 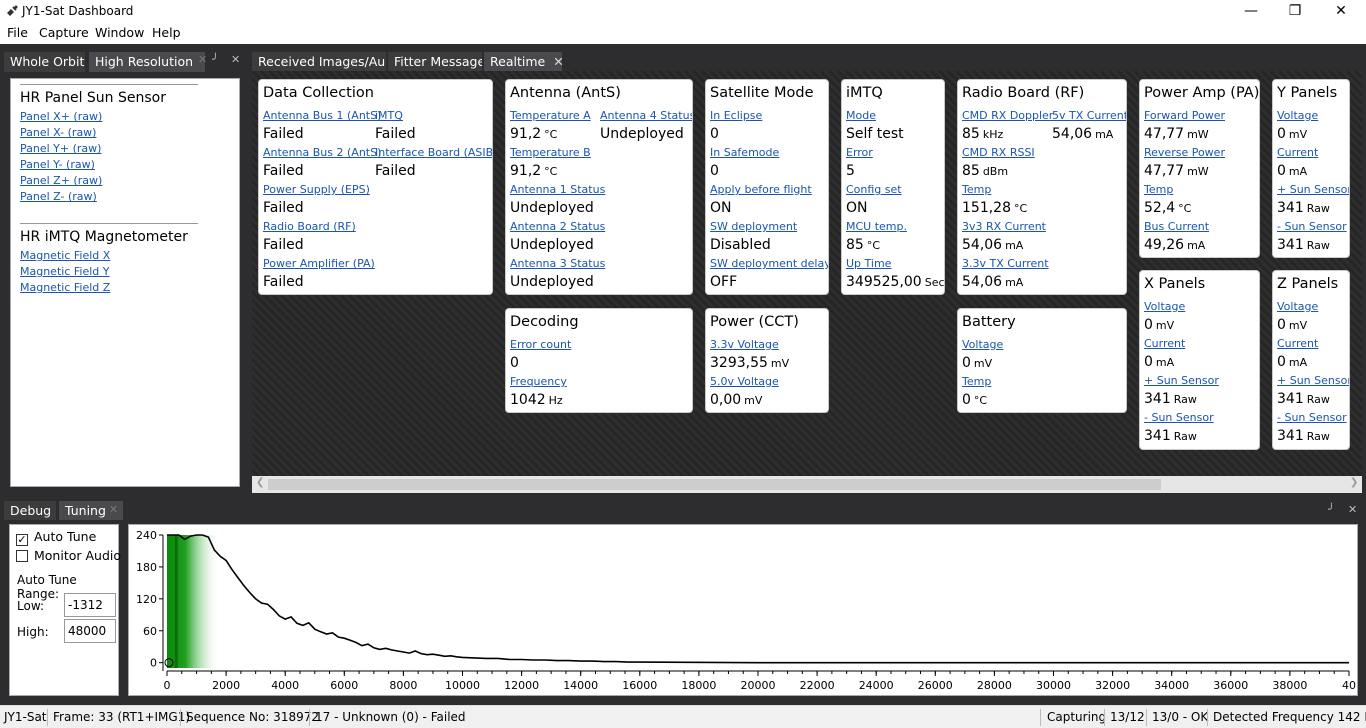 What do you see at coordinates (538, 381) in the screenshot?
I see `link-frequency: Frequency` at bounding box center [538, 381].